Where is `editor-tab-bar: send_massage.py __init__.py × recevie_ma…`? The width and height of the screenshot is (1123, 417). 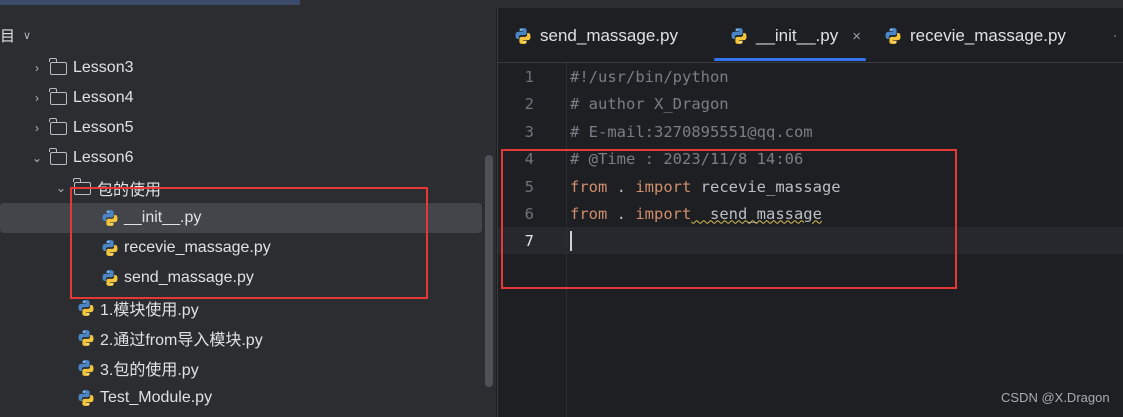
editor-tab-bar: send_massage.py __init__.py × recevie_ma… is located at coordinates (810, 35).